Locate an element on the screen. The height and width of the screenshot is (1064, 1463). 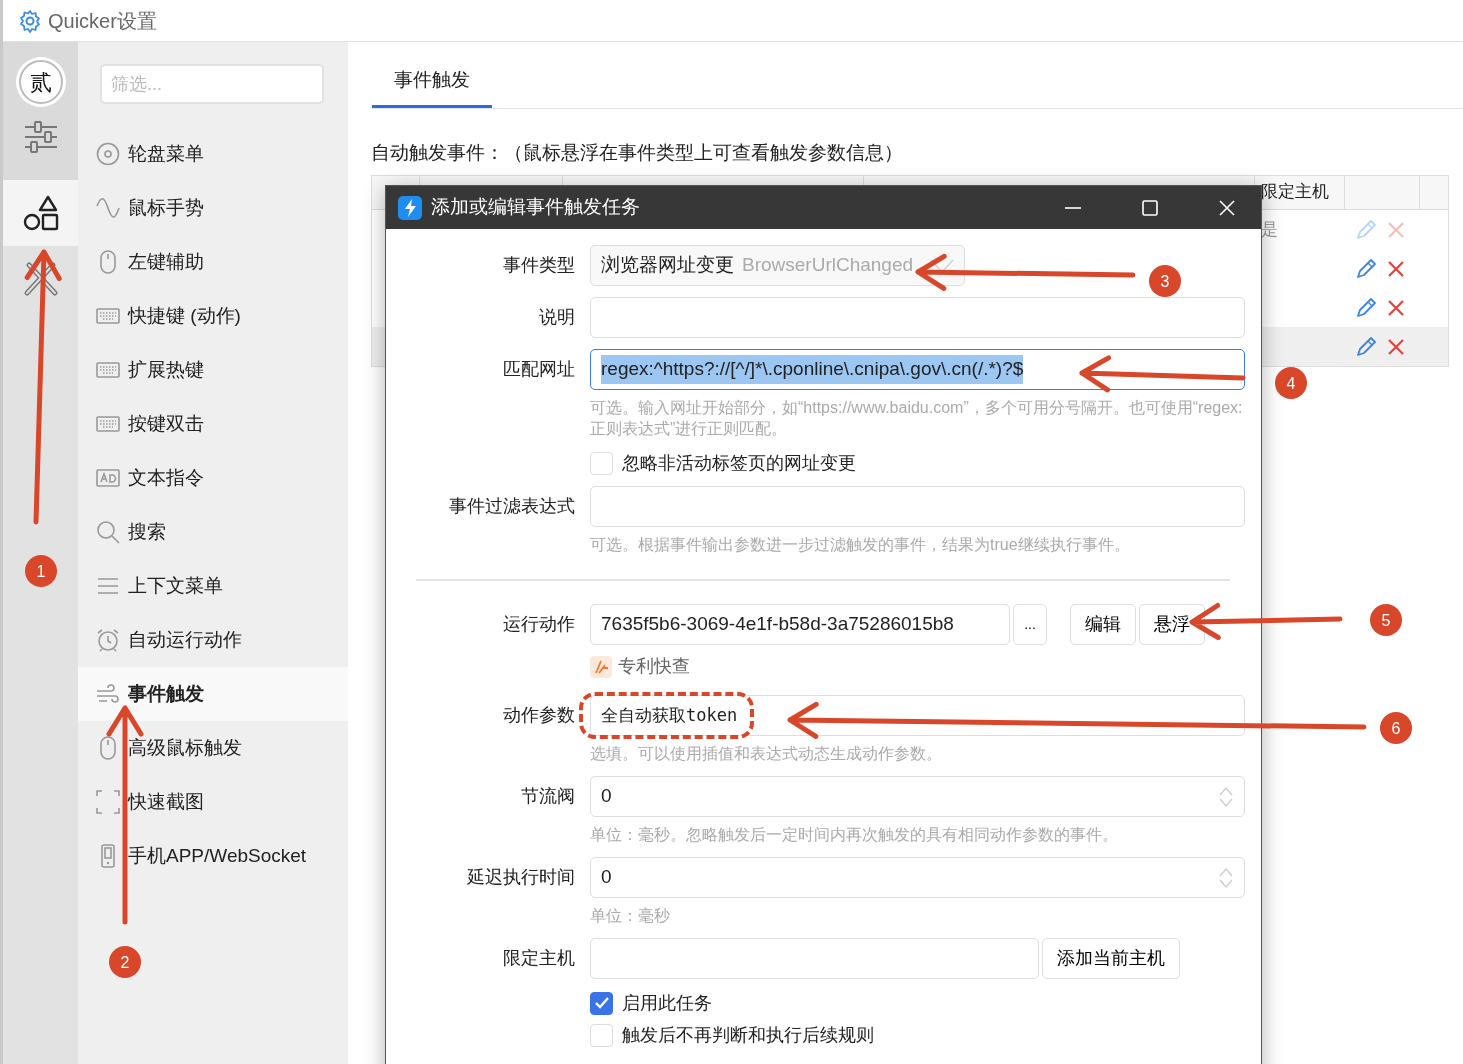
app-logo-icon is located at coordinates (410, 207).